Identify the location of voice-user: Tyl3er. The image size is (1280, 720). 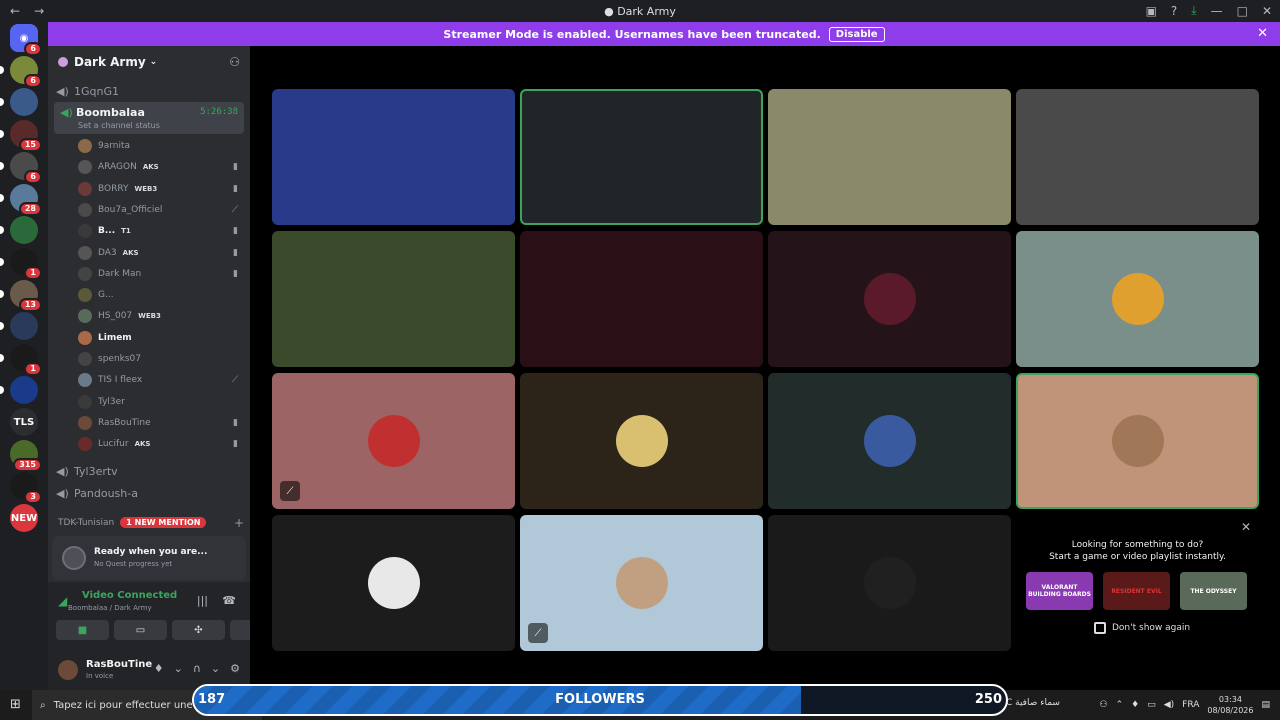
(161, 402).